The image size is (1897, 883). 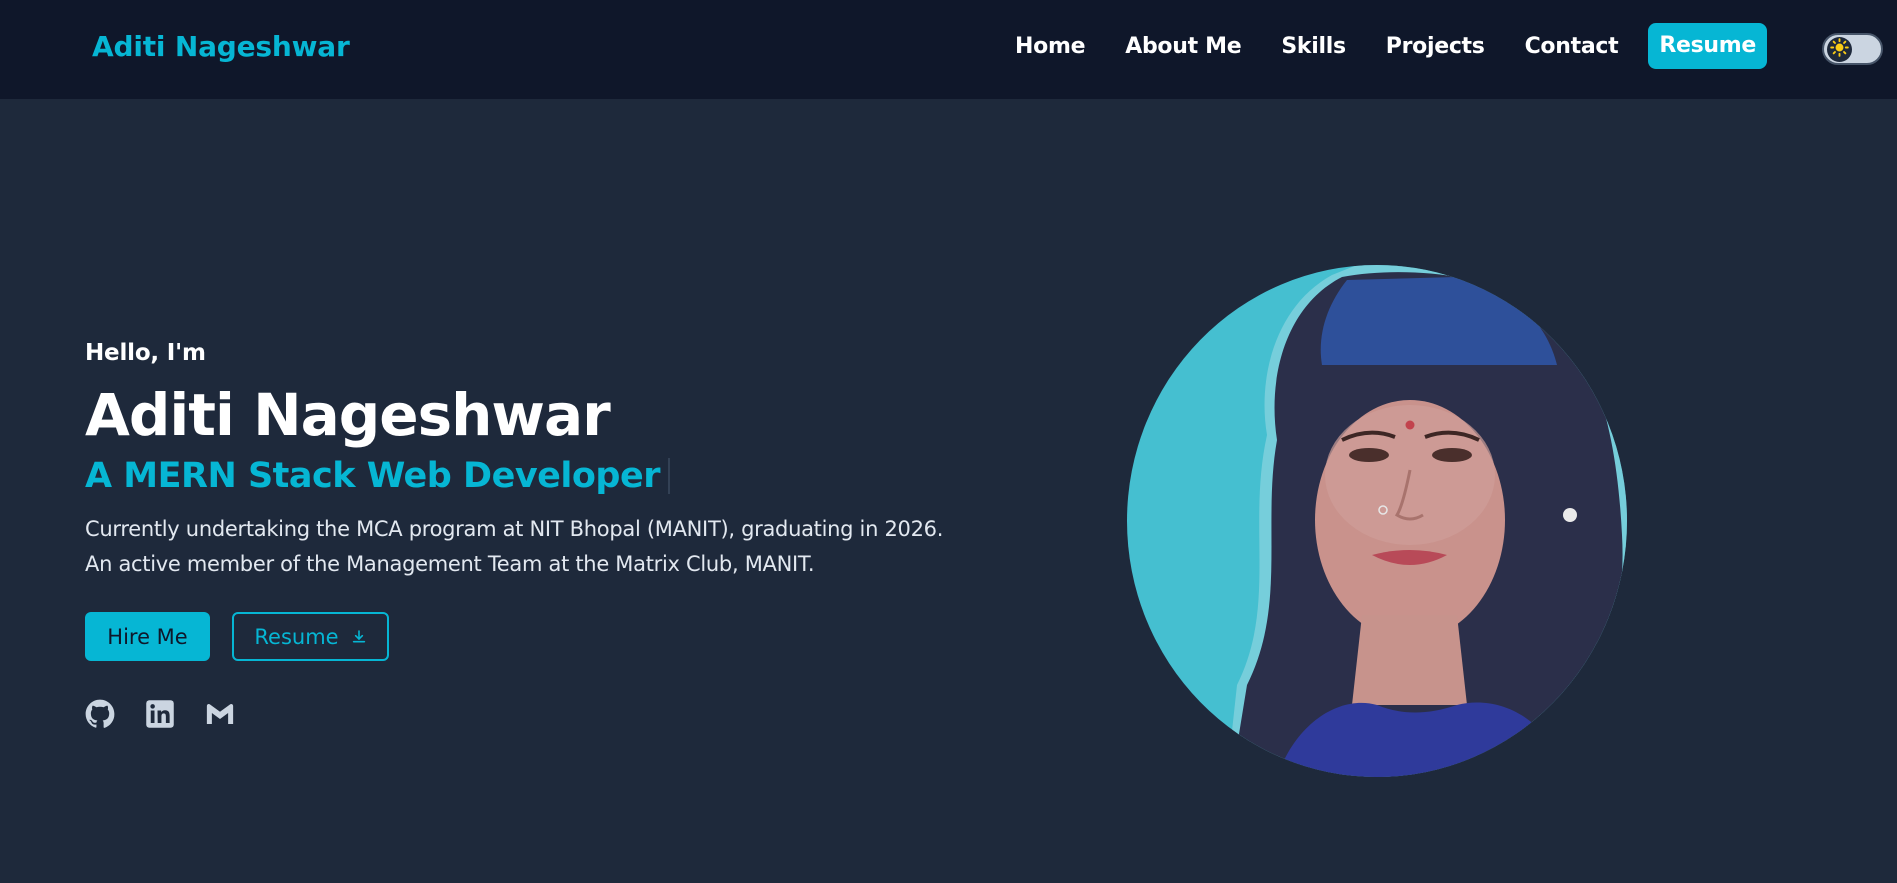 What do you see at coordinates (160, 714) in the screenshot?
I see `linkedin-icon` at bounding box center [160, 714].